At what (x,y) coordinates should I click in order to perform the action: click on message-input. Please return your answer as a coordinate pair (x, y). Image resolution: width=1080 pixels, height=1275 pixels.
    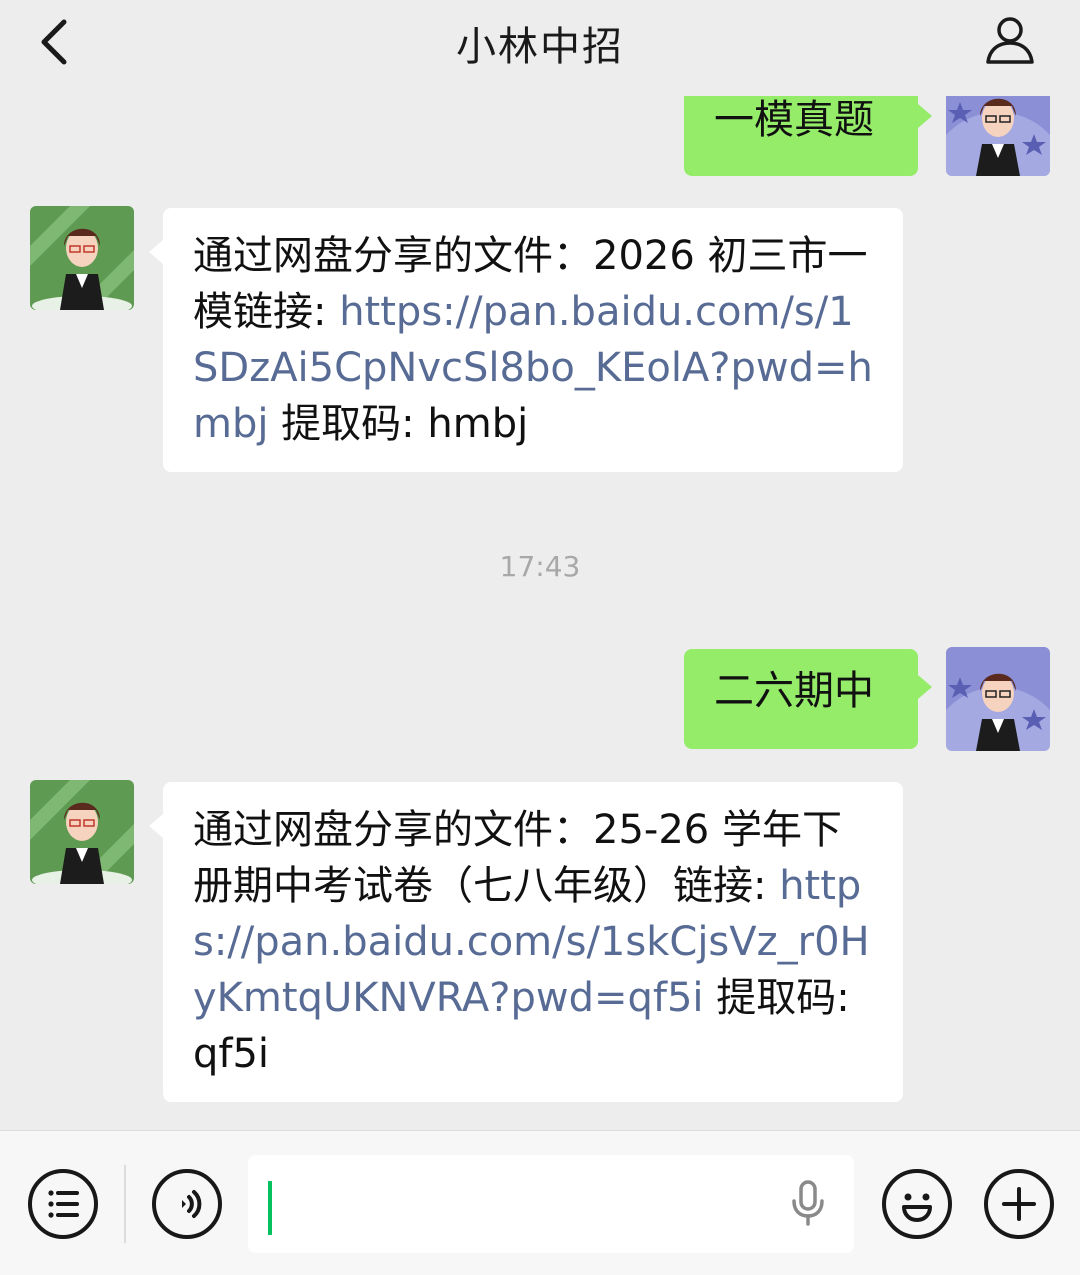
    Looking at the image, I should click on (551, 1204).